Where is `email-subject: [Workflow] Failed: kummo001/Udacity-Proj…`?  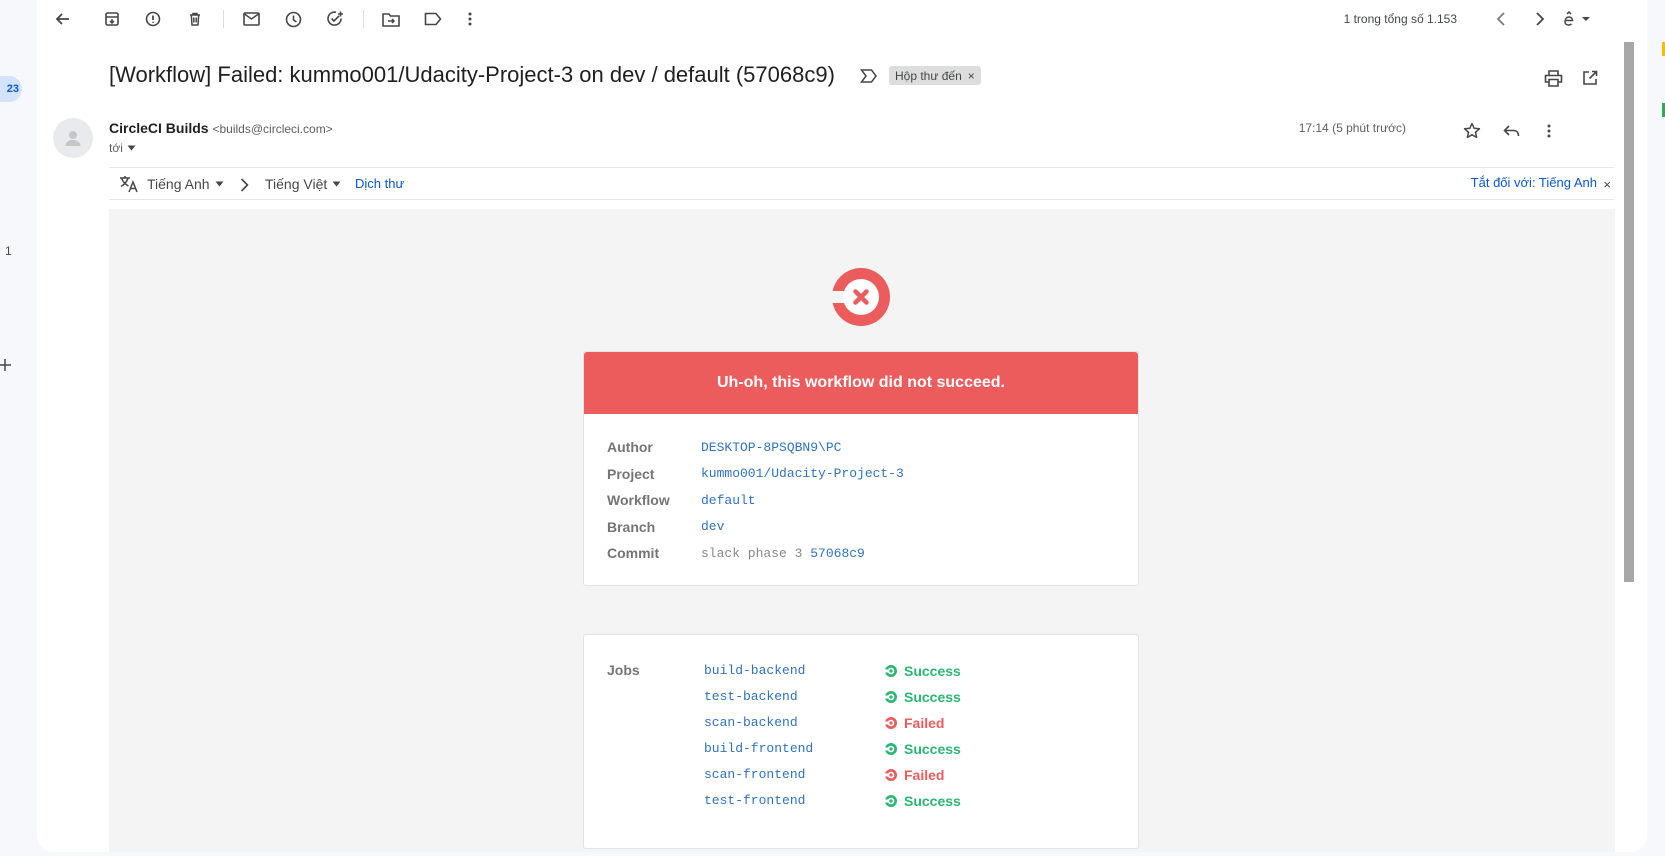 email-subject: [Workflow] Failed: kummo001/Udacity-Proj… is located at coordinates (472, 74).